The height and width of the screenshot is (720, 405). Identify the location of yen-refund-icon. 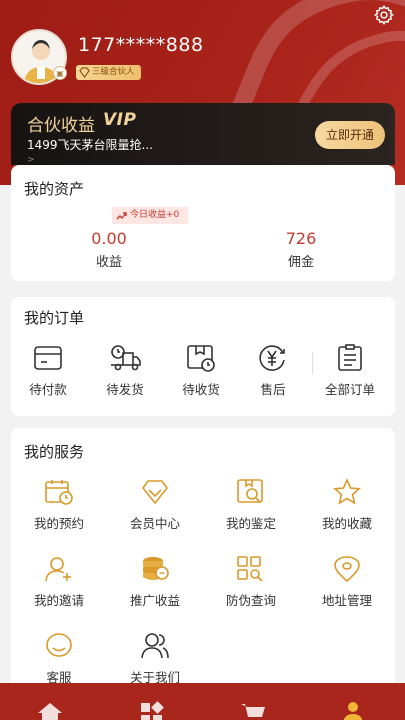
(272, 358).